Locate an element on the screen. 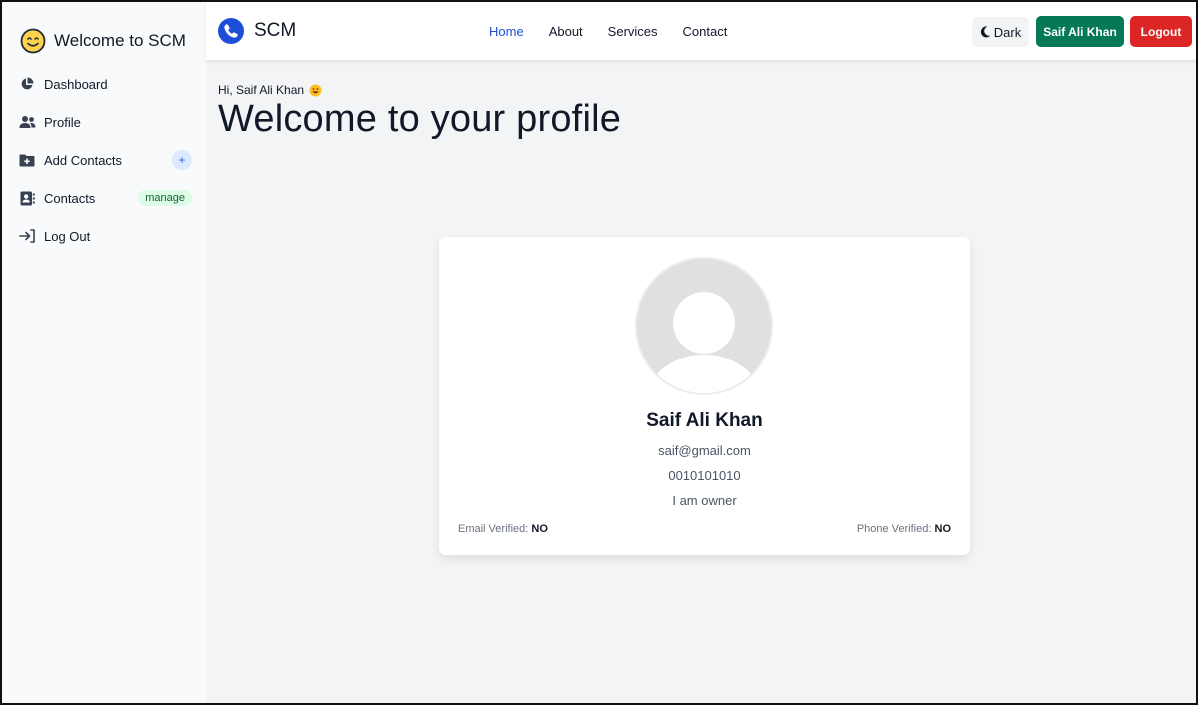  nav-link-home: Home is located at coordinates (506, 31).